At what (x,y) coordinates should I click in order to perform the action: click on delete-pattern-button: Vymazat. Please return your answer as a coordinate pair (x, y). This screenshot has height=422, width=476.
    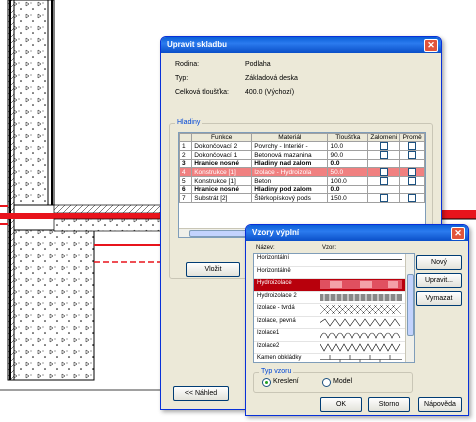
    Looking at the image, I should click on (439, 298).